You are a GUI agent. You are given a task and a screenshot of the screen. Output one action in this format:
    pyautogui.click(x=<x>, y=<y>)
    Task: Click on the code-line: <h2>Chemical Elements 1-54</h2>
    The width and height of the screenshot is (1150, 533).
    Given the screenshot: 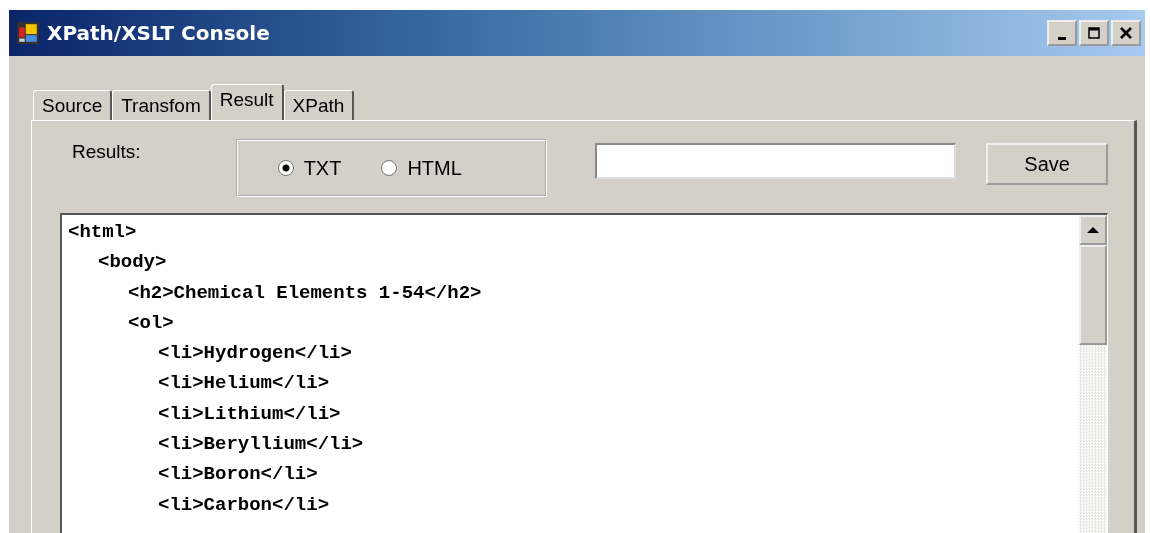 What is the action you would take?
    pyautogui.click(x=305, y=292)
    